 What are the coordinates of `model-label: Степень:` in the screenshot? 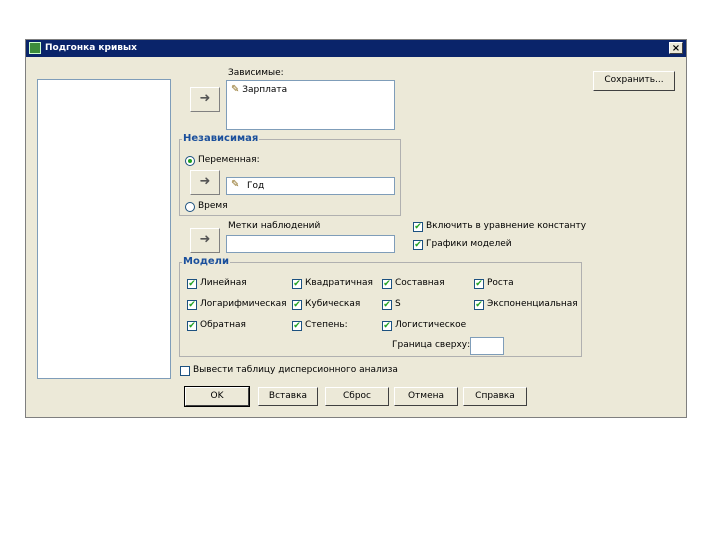 It's located at (326, 325).